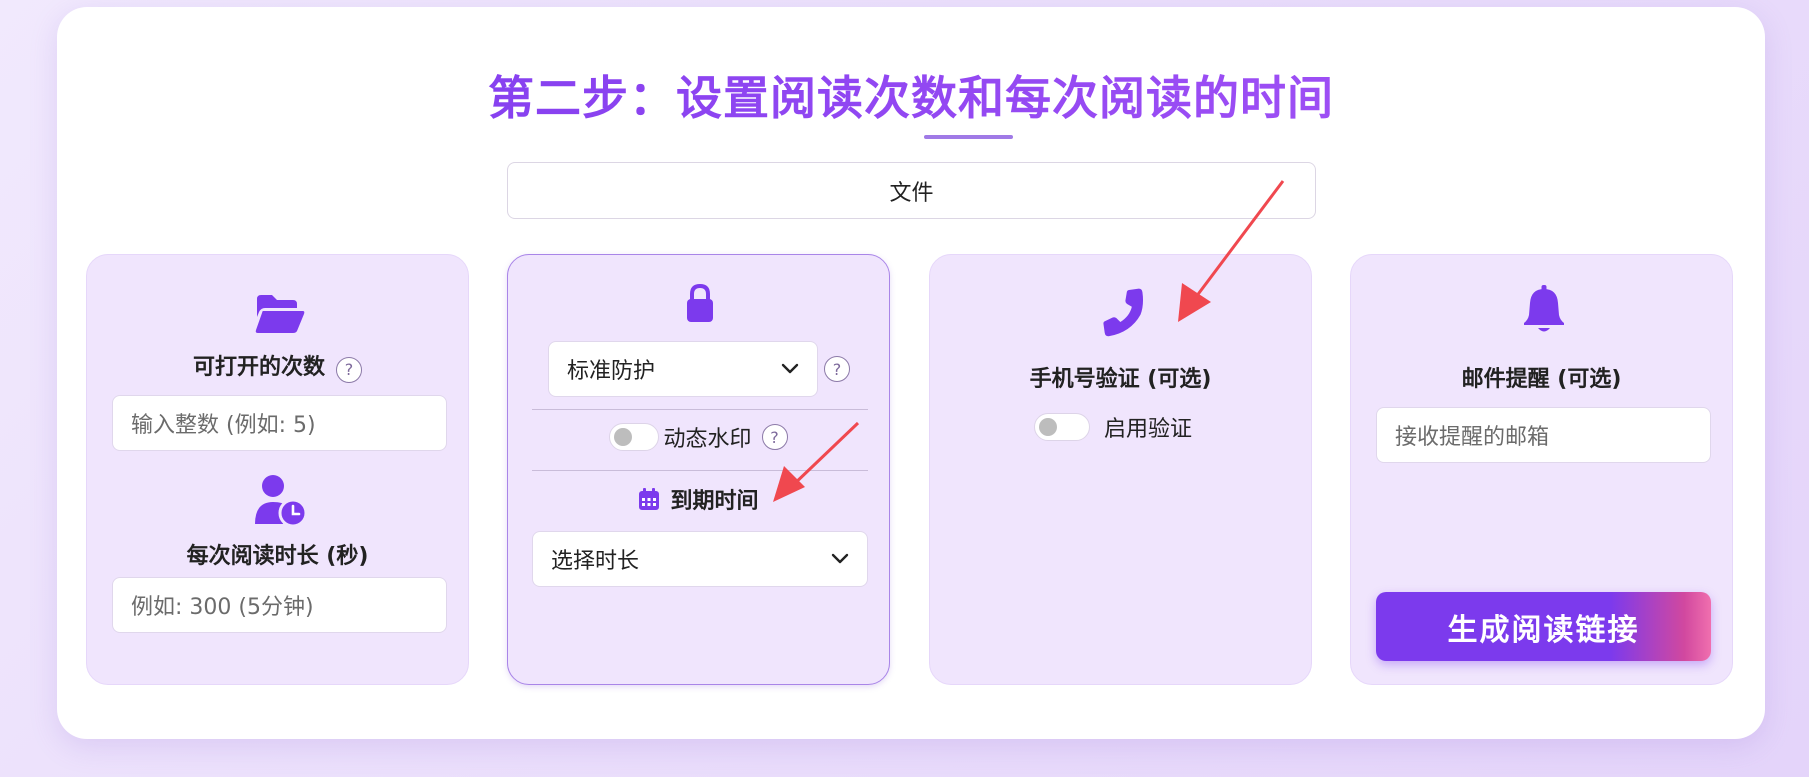 This screenshot has width=1809, height=777. Describe the element at coordinates (595, 561) in the screenshot. I see `expiry-value: 选择时长` at that location.